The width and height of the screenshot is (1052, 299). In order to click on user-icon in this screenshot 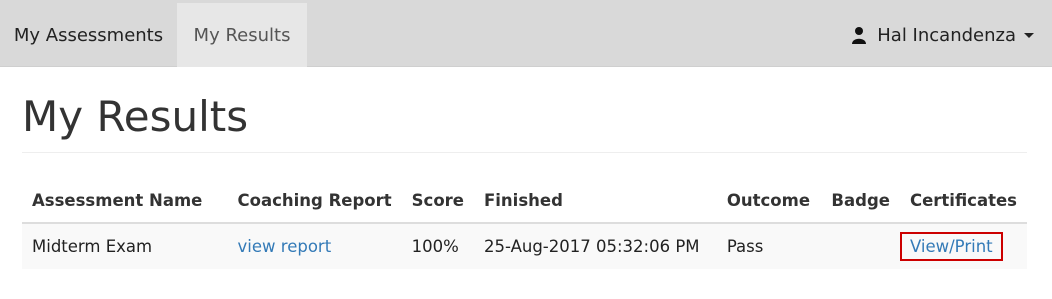, I will do `click(859, 35)`.